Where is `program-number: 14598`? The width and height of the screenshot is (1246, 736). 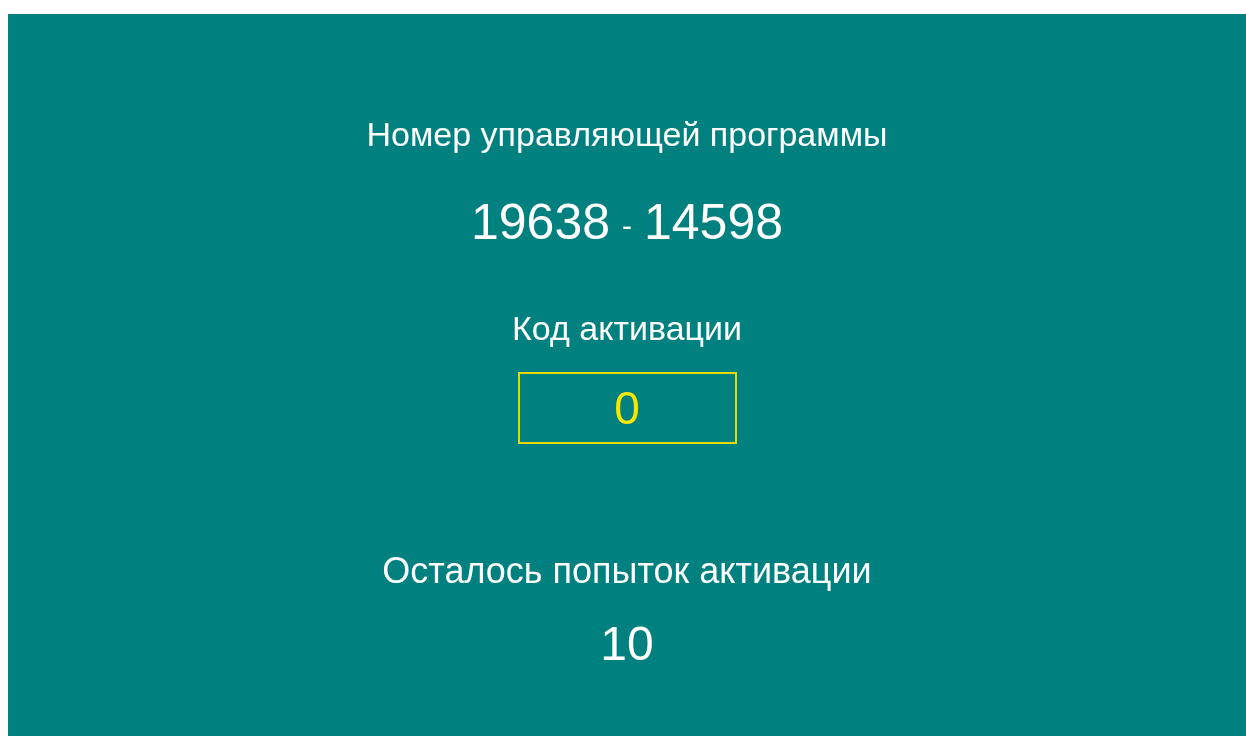
program-number: 14598 is located at coordinates (714, 222).